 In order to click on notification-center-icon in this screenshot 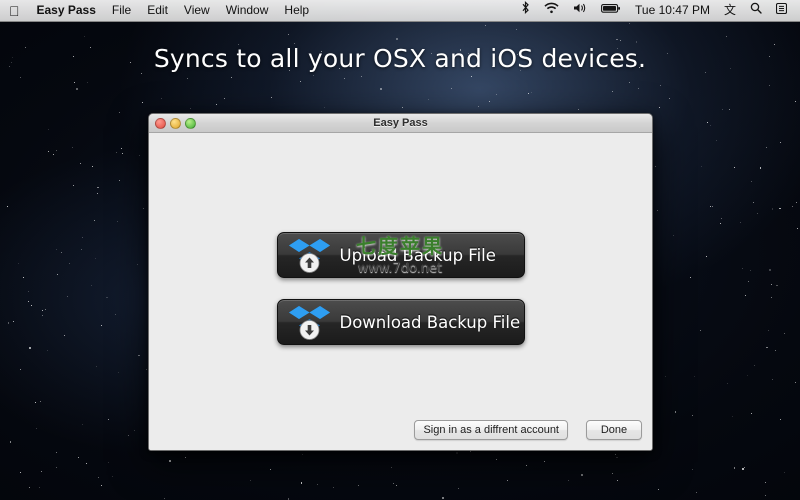, I will do `click(781, 10)`.